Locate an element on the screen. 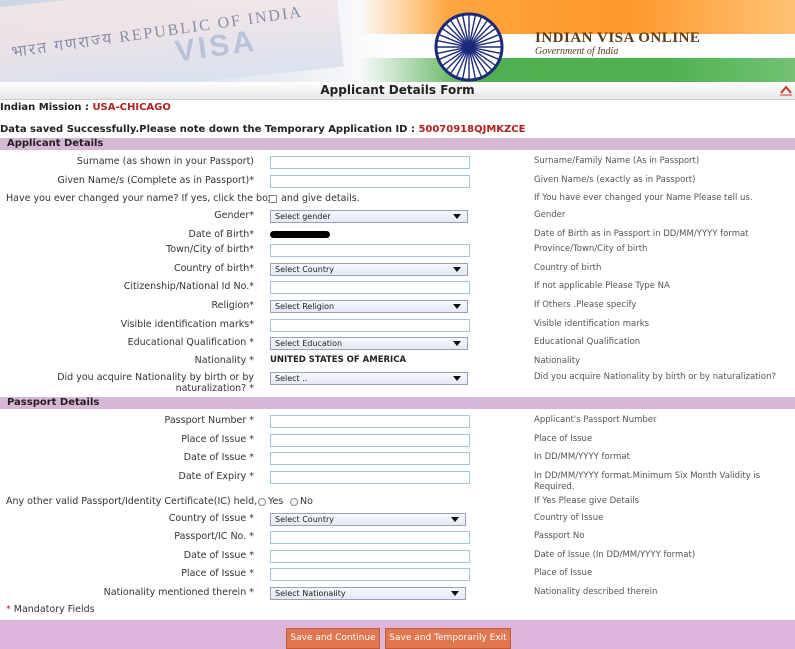 This screenshot has height=649, width=795. acquire-nationality-select: Select .. is located at coordinates (369, 378).